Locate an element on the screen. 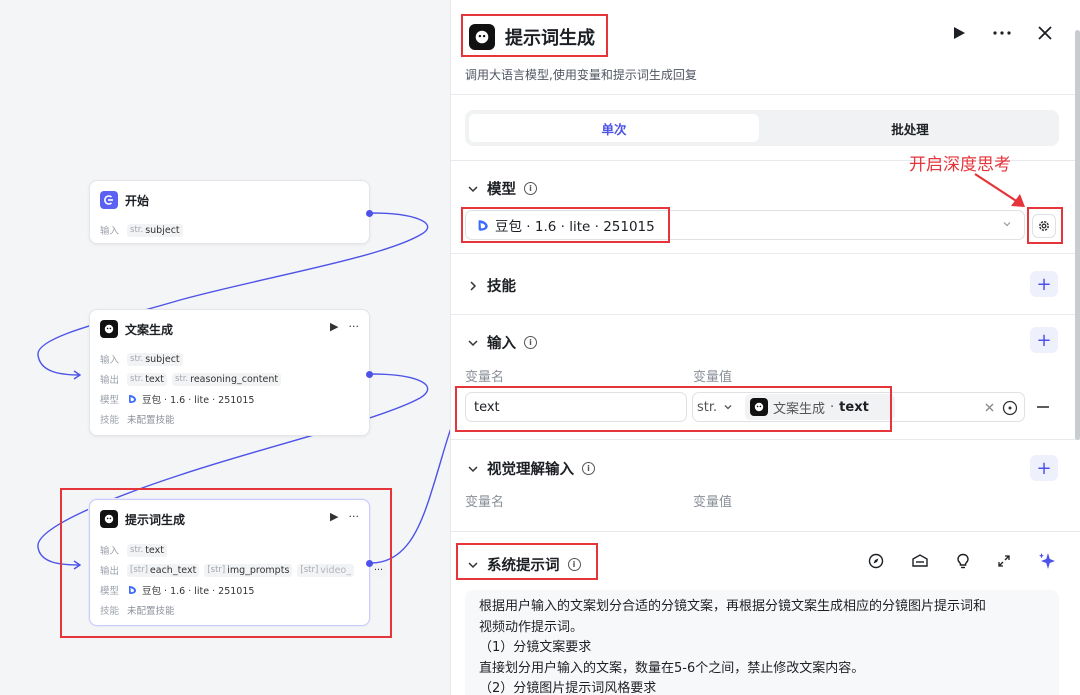 This screenshot has width=1080, height=695. prompt-line: （2）分镜图片提示词风格要求 is located at coordinates (568, 688).